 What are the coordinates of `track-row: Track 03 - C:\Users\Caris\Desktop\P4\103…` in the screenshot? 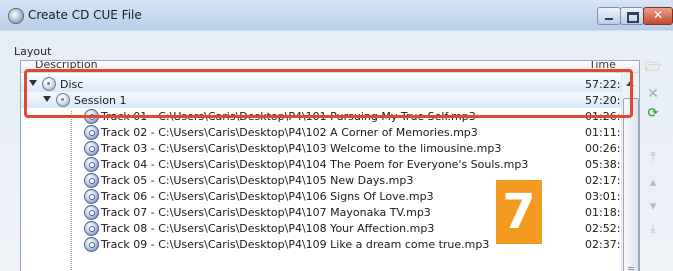 It's located at (327, 148).